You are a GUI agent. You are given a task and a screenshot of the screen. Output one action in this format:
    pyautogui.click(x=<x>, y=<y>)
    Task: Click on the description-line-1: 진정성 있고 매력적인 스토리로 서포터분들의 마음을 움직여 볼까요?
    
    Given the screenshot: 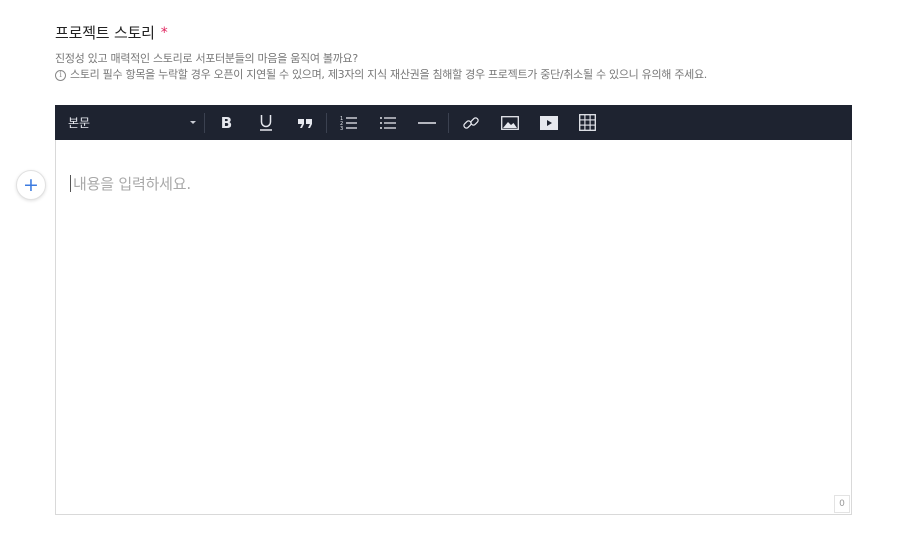 What is the action you would take?
    pyautogui.click(x=206, y=58)
    